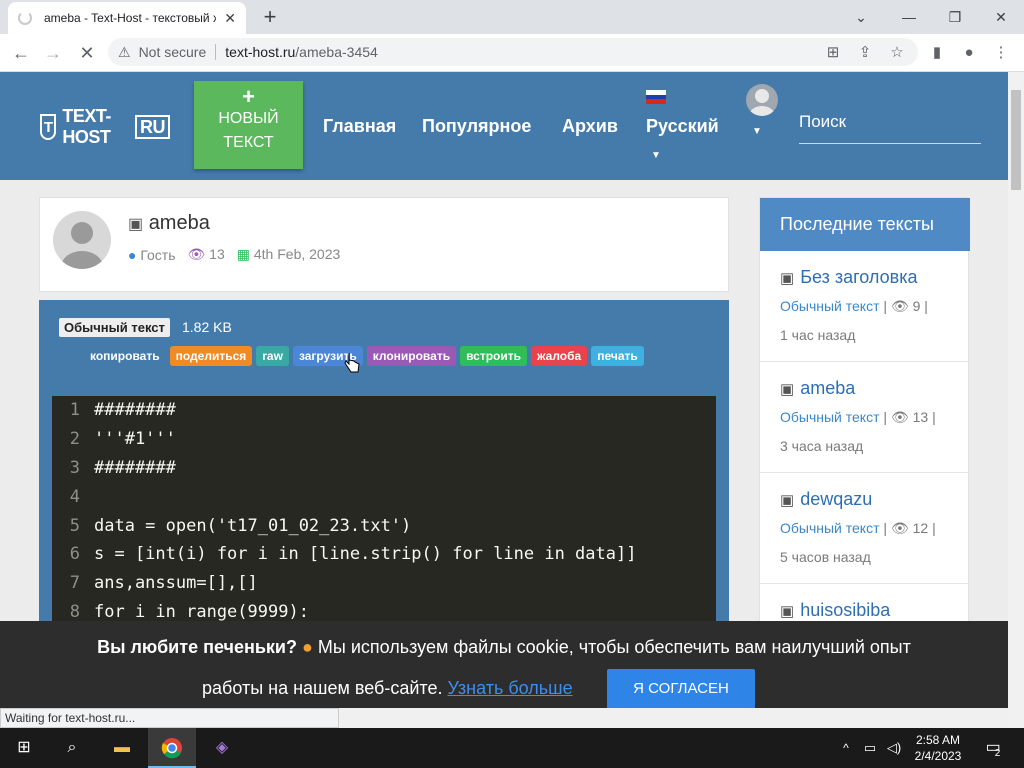  I want to click on line-number: 2, so click(74, 439).